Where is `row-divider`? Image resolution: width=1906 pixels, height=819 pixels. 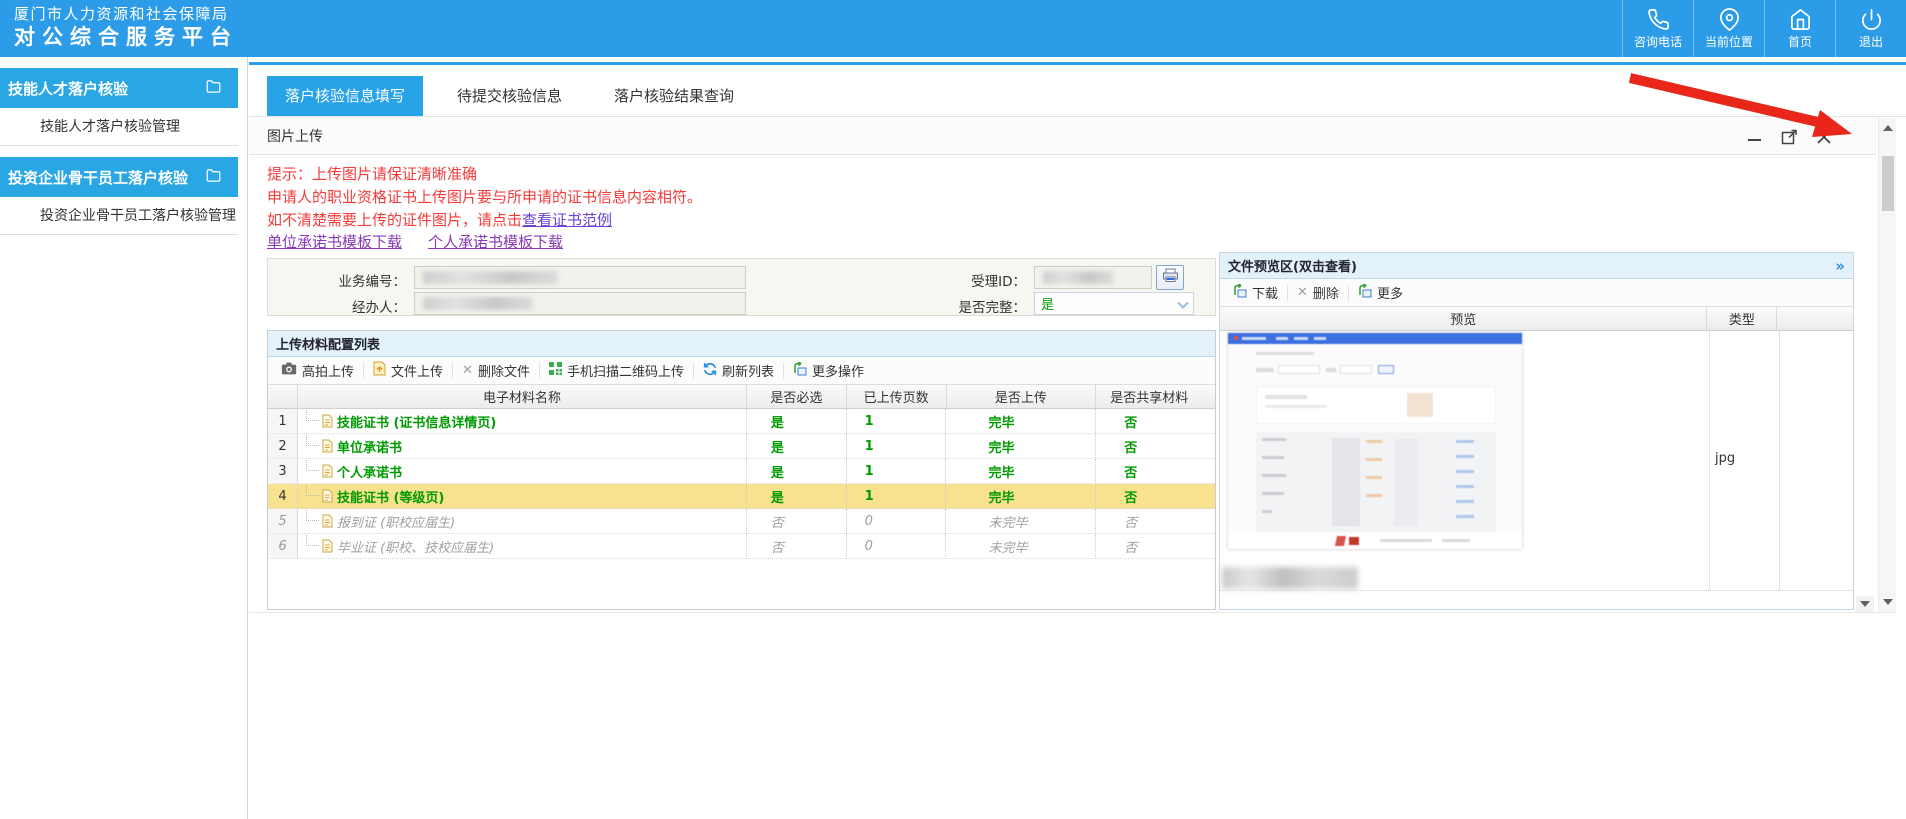 row-divider is located at coordinates (1536, 590).